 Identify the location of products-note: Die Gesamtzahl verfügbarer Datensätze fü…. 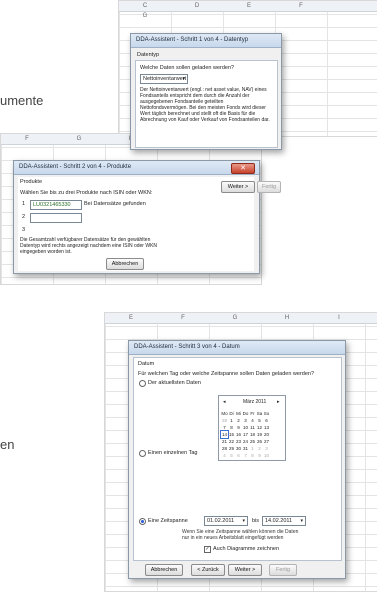
(89, 246).